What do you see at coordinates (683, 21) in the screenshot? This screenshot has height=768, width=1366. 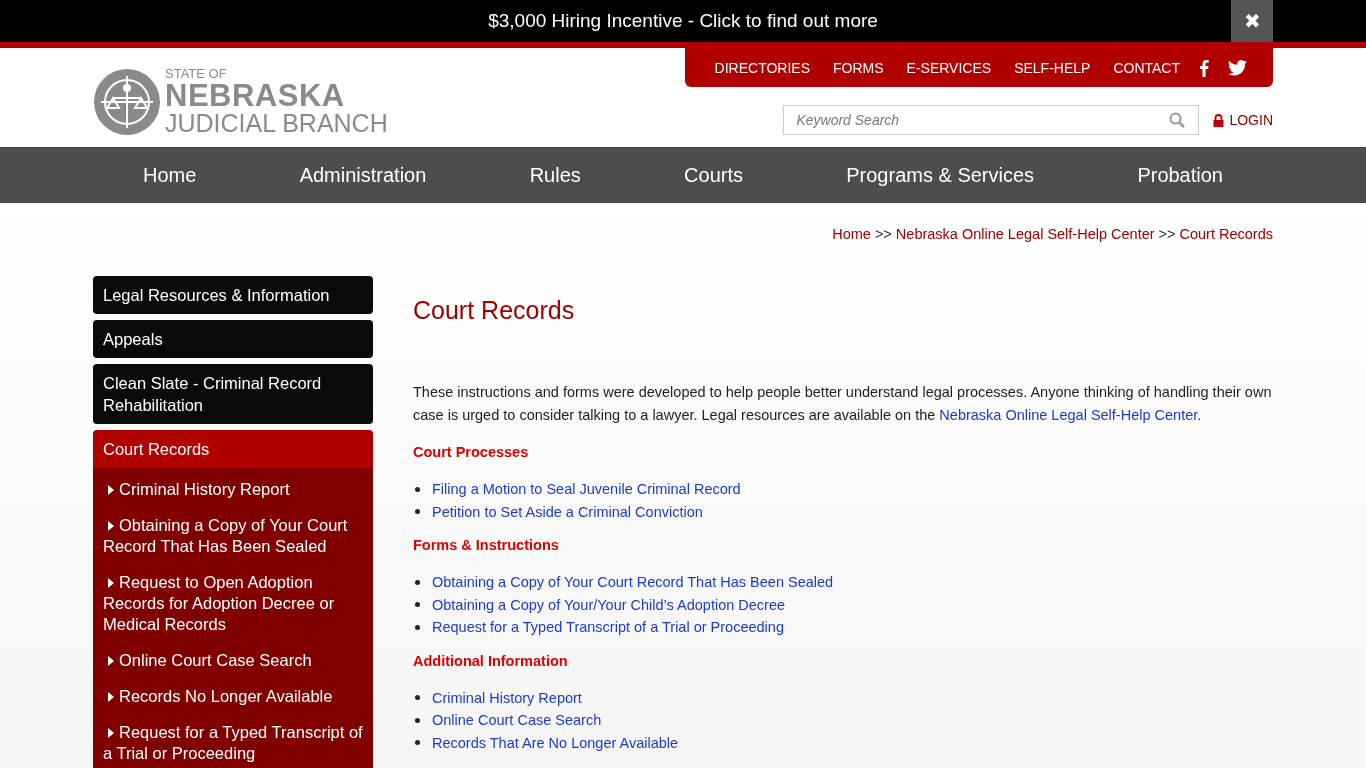 I see `announcement-link: $3,000 Hiring Incentive - Click to find out more` at bounding box center [683, 21].